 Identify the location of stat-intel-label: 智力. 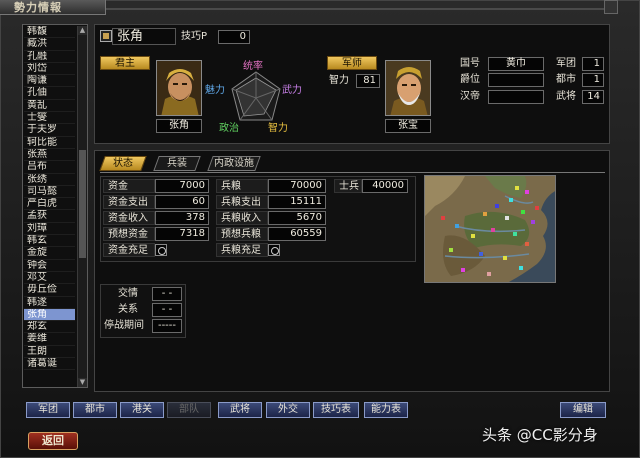
(278, 128).